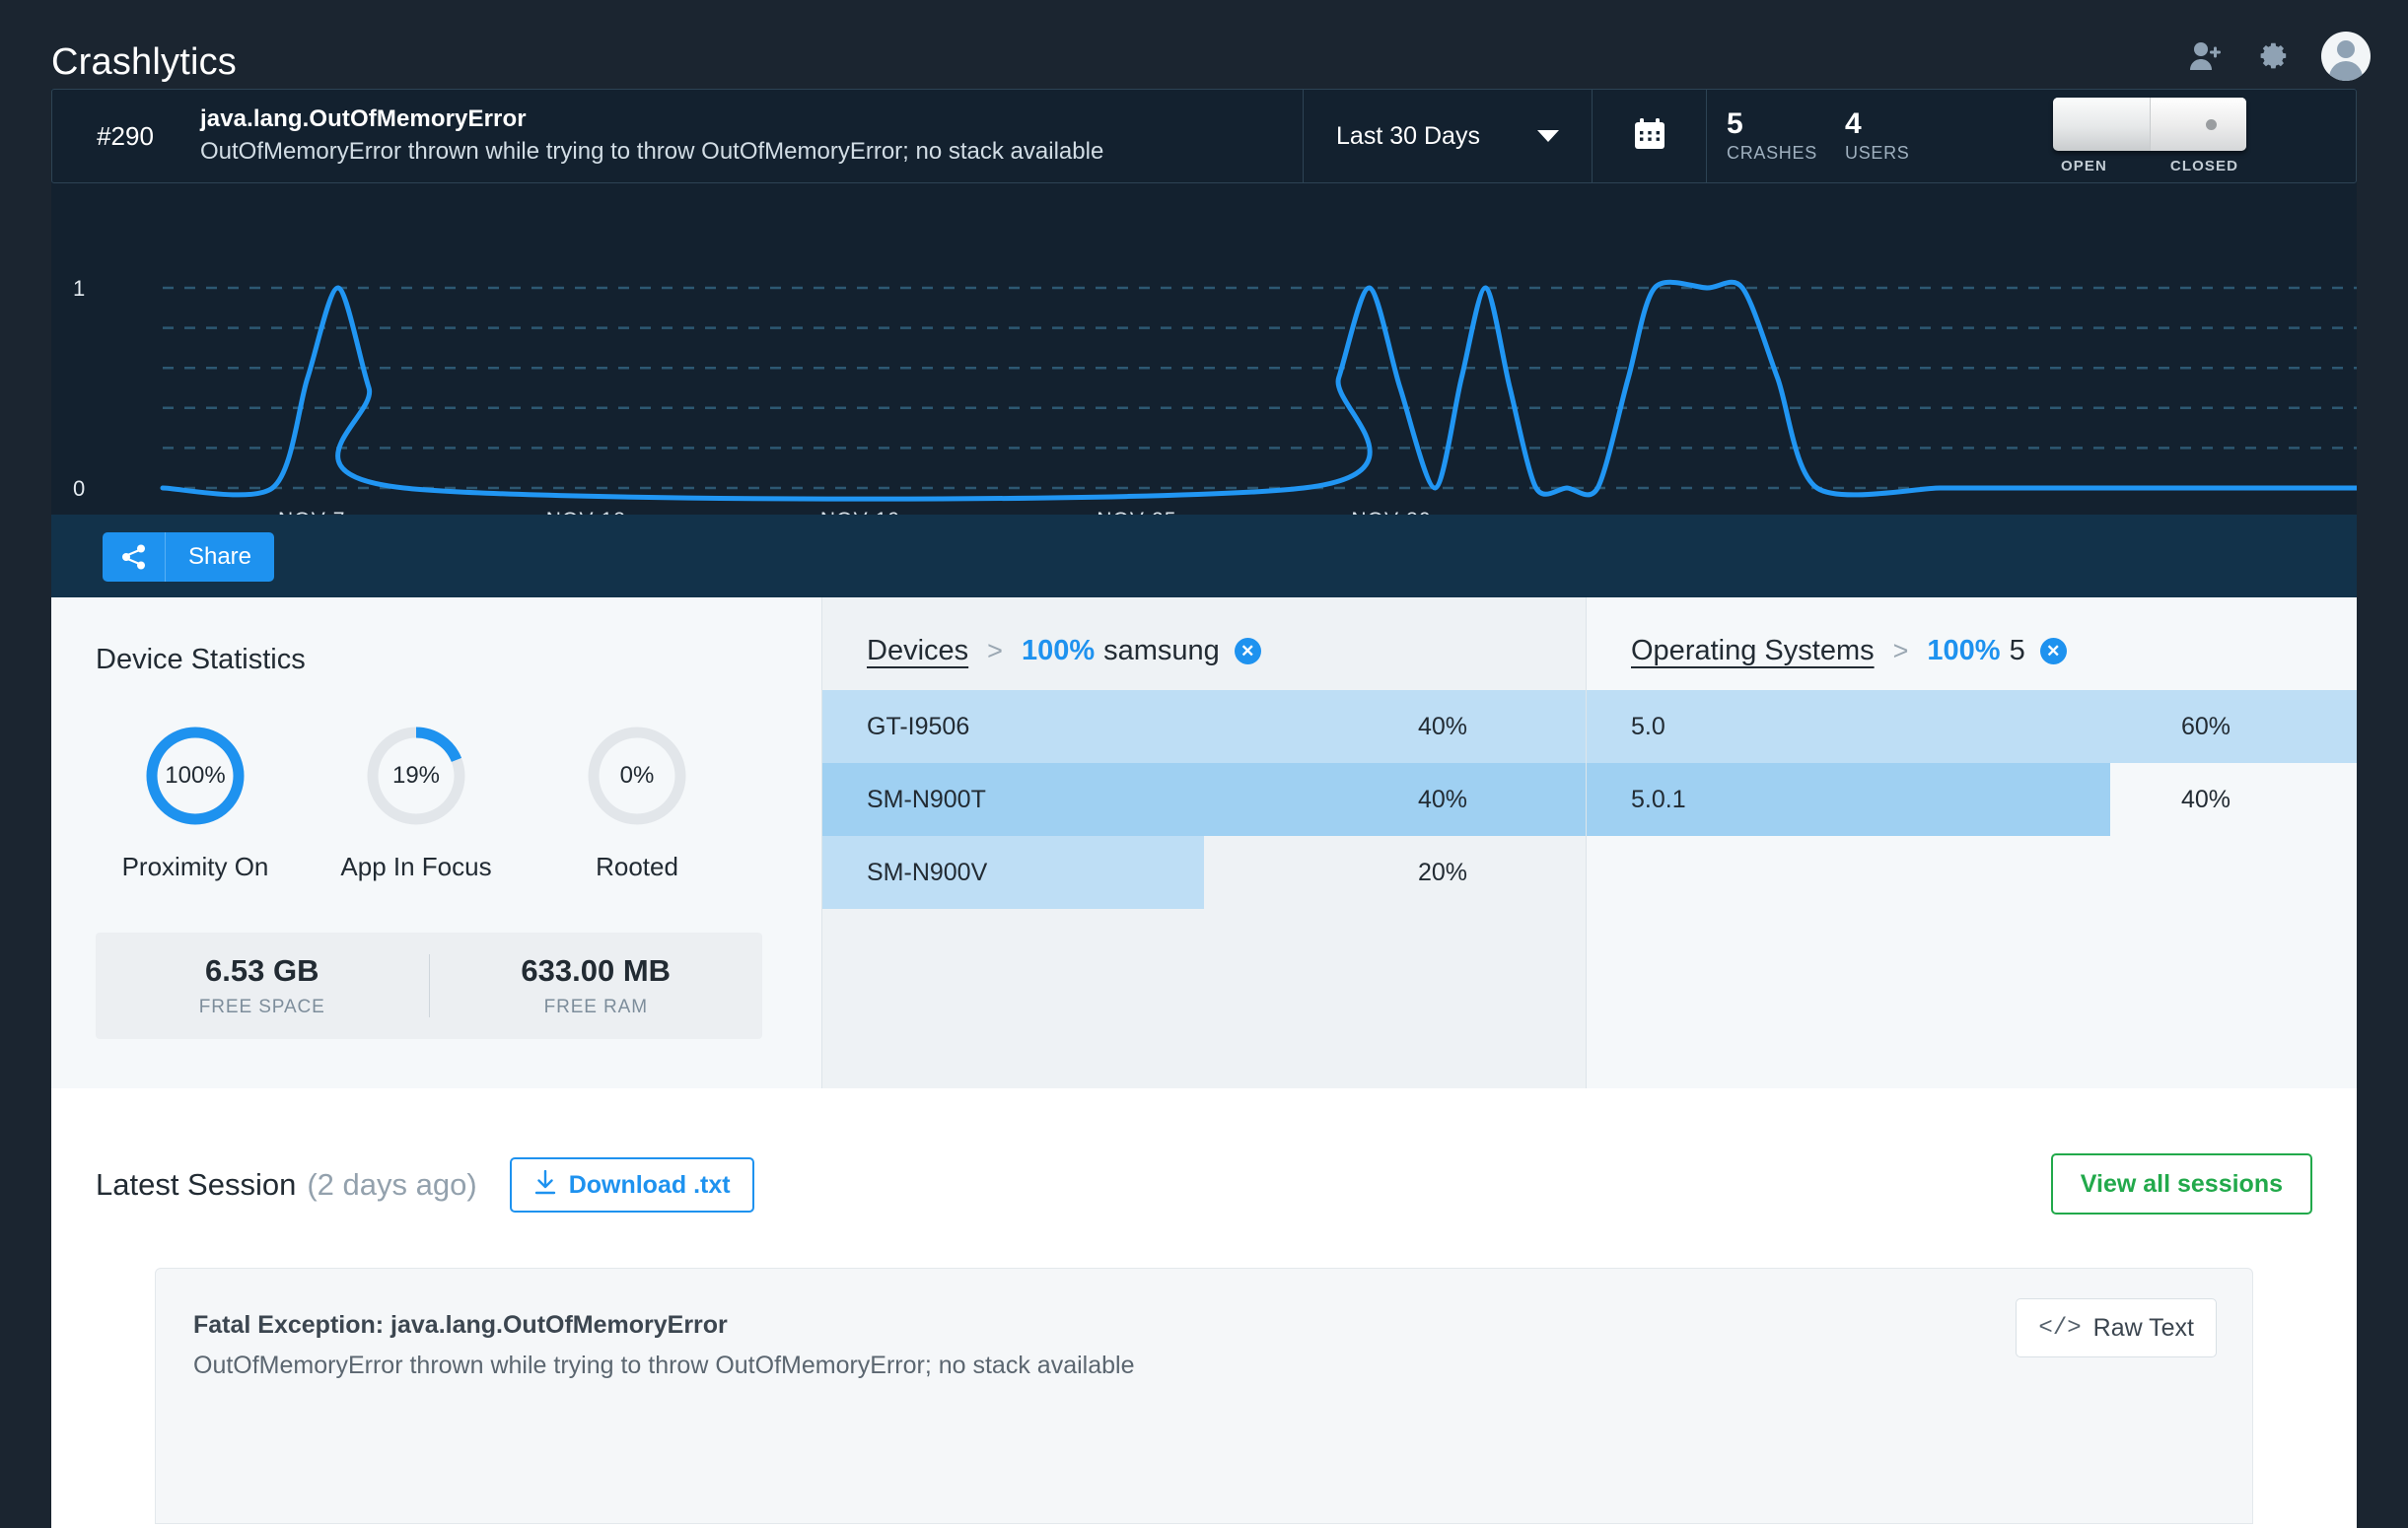 Image resolution: width=2408 pixels, height=1528 pixels. What do you see at coordinates (1204, 873) in the screenshot?
I see `bar-row: SM-N900V 20%` at bounding box center [1204, 873].